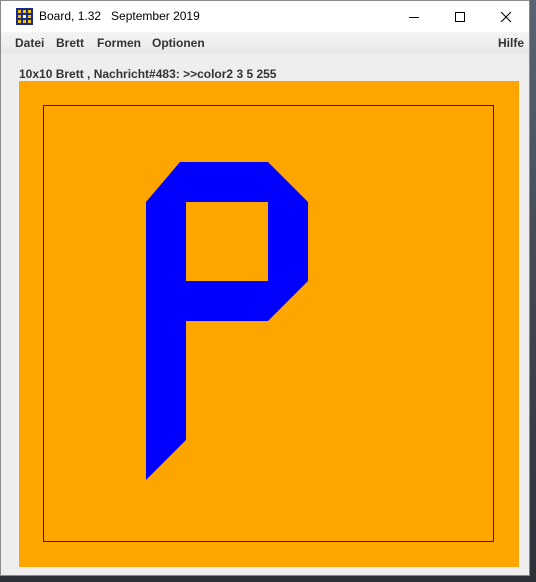 This screenshot has height=582, width=536. Describe the element at coordinates (119, 16) in the screenshot. I see `window-title: Board, 1.32 September 2019` at that location.